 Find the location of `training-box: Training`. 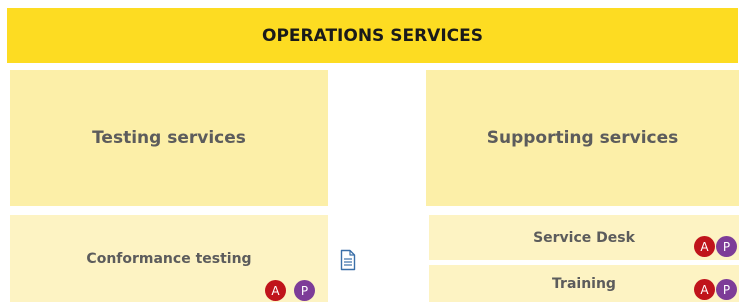

training-box: Training is located at coordinates (584, 283).